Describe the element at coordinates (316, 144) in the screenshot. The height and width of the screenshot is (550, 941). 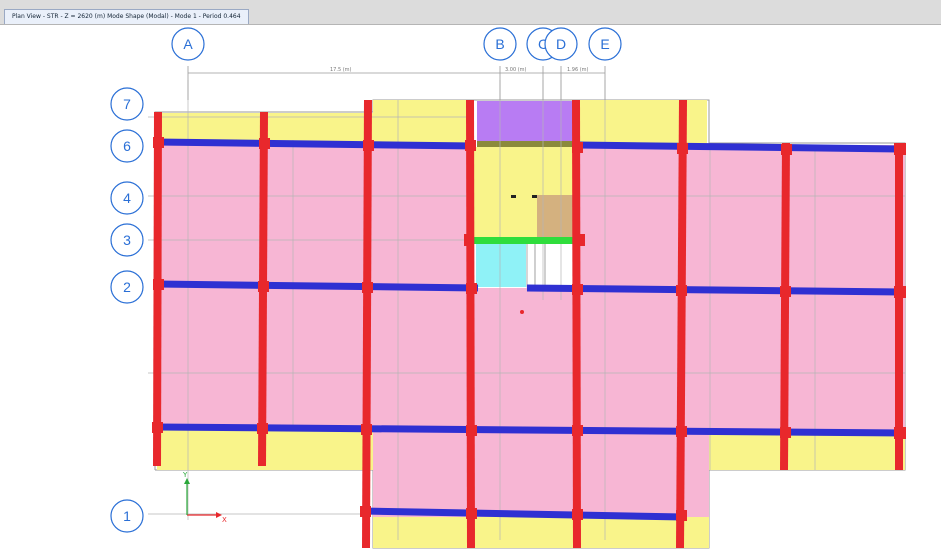
I see `beam-row-6-left` at that location.